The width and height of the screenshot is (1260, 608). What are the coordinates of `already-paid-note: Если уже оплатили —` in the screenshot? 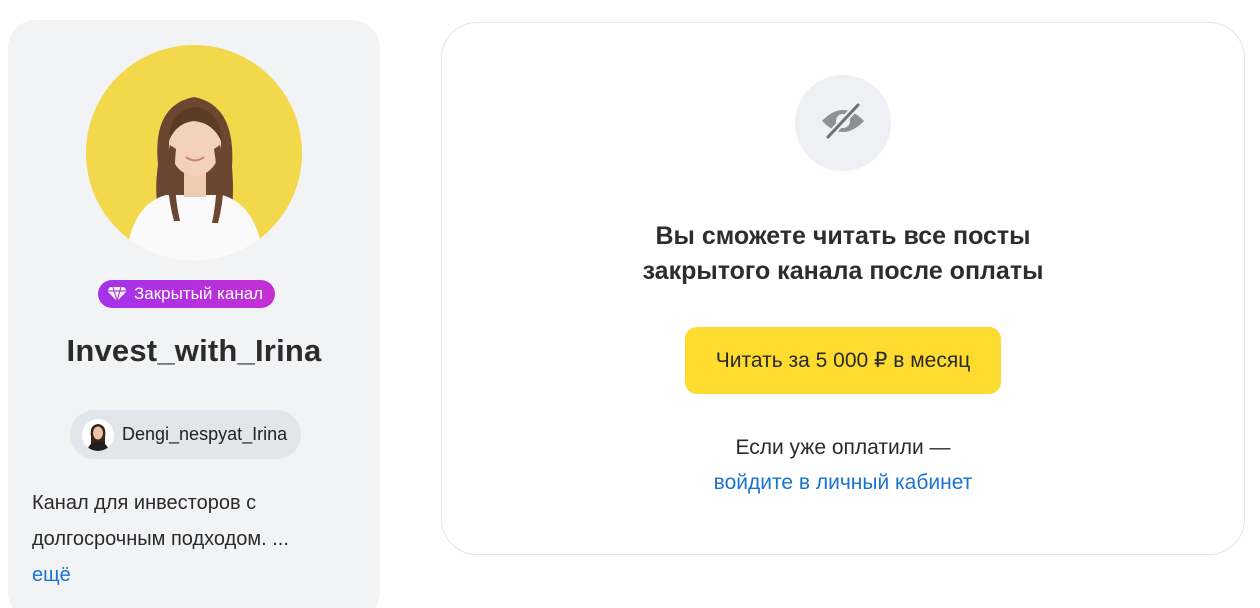 It's located at (843, 447).